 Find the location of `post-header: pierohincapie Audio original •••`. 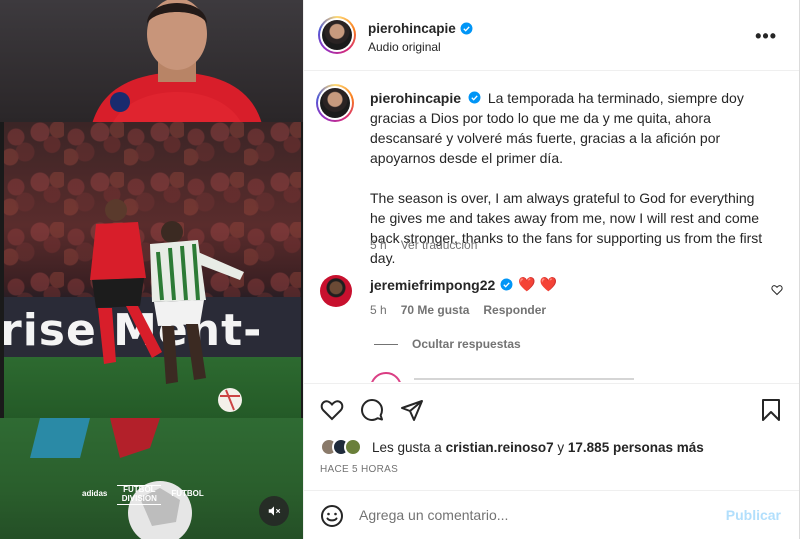

post-header: pierohincapie Audio original ••• is located at coordinates (551, 35).